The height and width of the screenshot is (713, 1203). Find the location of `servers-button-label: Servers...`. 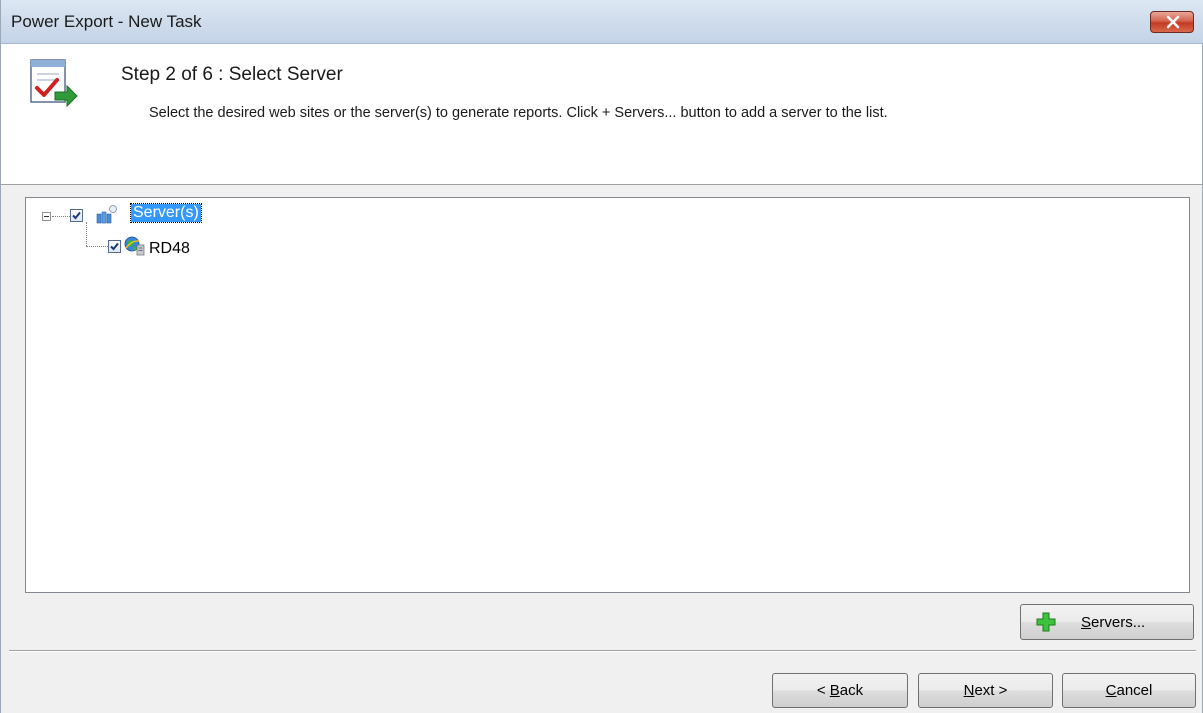

servers-button-label: Servers... is located at coordinates (1113, 622).